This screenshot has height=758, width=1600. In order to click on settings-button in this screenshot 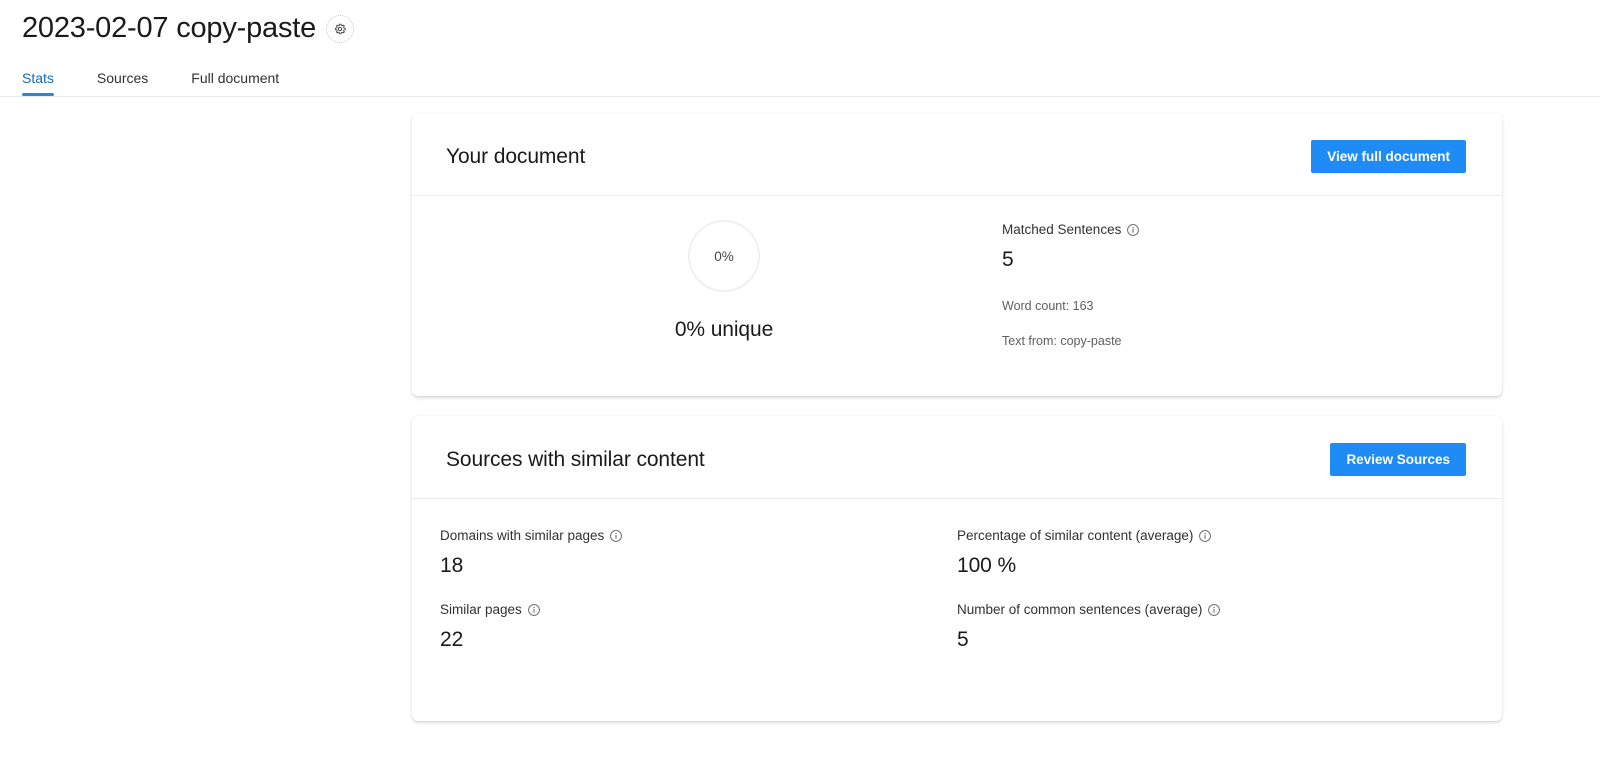, I will do `click(340, 29)`.